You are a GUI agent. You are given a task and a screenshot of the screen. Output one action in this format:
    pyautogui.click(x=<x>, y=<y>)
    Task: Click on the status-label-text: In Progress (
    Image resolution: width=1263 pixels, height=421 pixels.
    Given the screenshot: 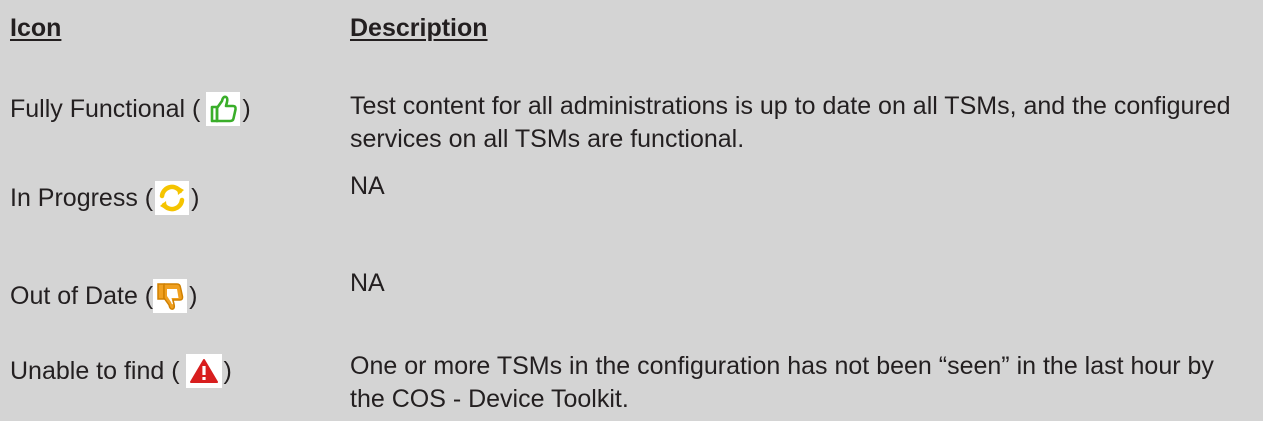 What is the action you would take?
    pyautogui.click(x=82, y=198)
    